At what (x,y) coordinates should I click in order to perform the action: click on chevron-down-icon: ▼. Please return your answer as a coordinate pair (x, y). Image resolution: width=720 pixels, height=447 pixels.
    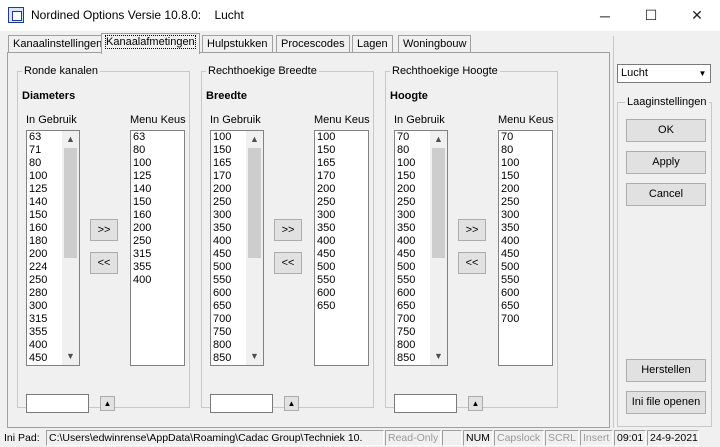
    Looking at the image, I should click on (702, 73).